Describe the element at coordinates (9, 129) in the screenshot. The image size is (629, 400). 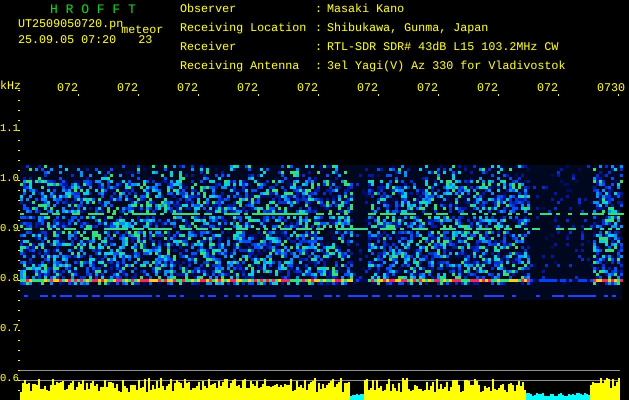
I see `frequency-label: 1.1` at that location.